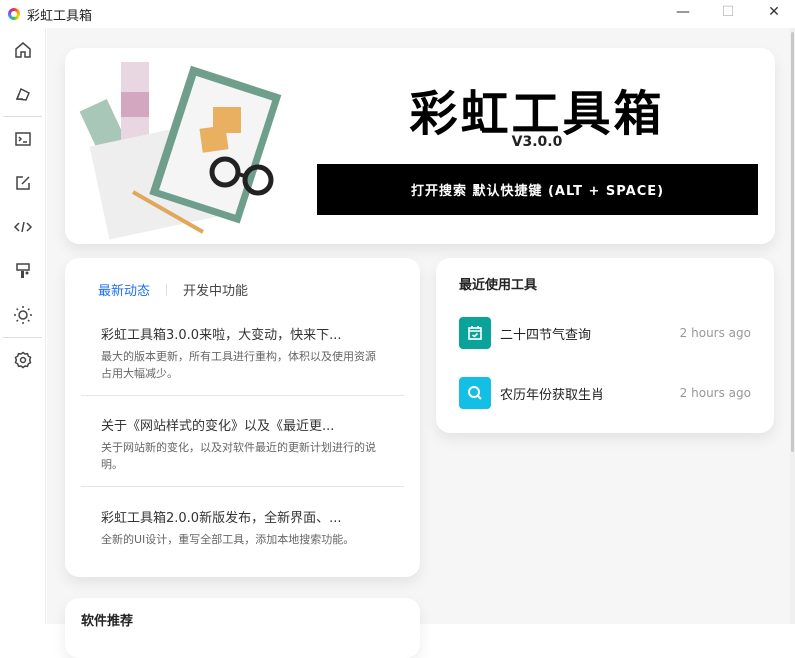  I want to click on sidebar-item-paint, so click(23, 271).